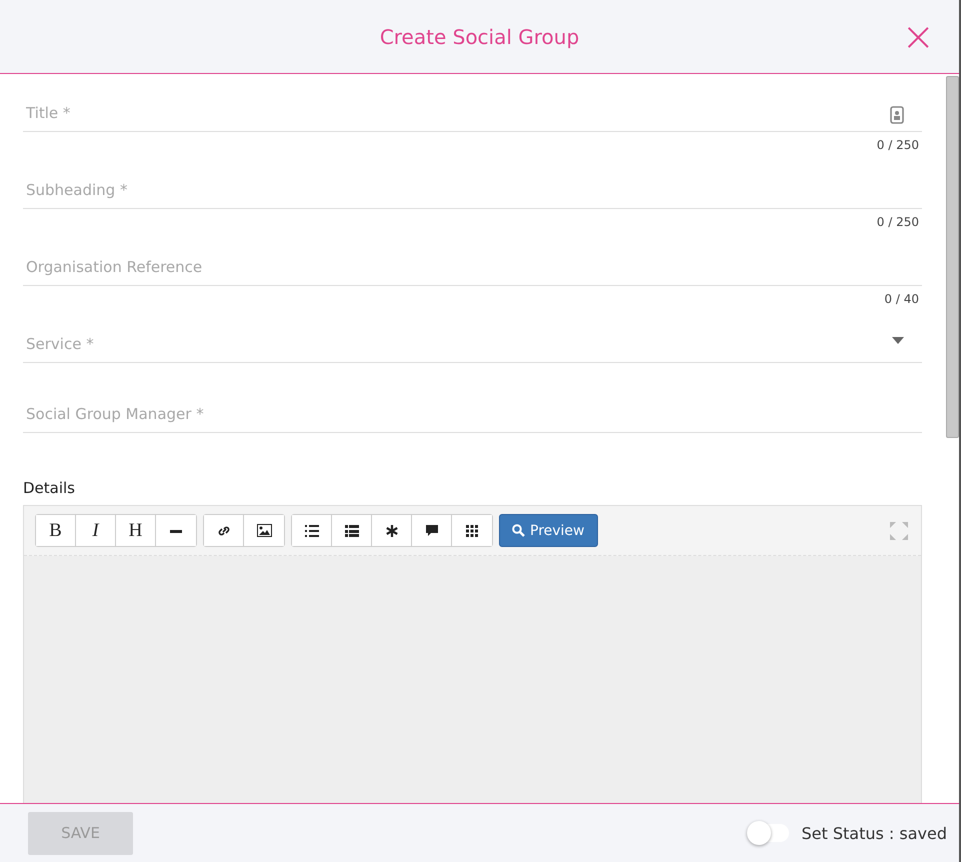 Image resolution: width=961 pixels, height=862 pixels. What do you see at coordinates (874, 833) in the screenshot?
I see `status-label: Set Status : saved` at bounding box center [874, 833].